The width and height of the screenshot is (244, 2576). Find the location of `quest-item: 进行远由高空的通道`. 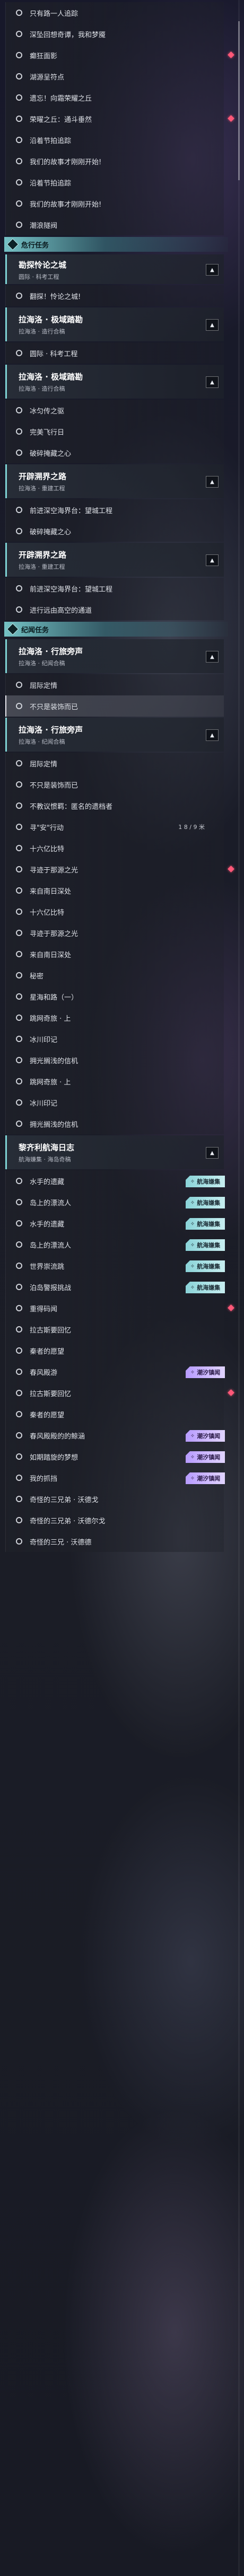

quest-item: 进行远由高空的通道 is located at coordinates (115, 609).